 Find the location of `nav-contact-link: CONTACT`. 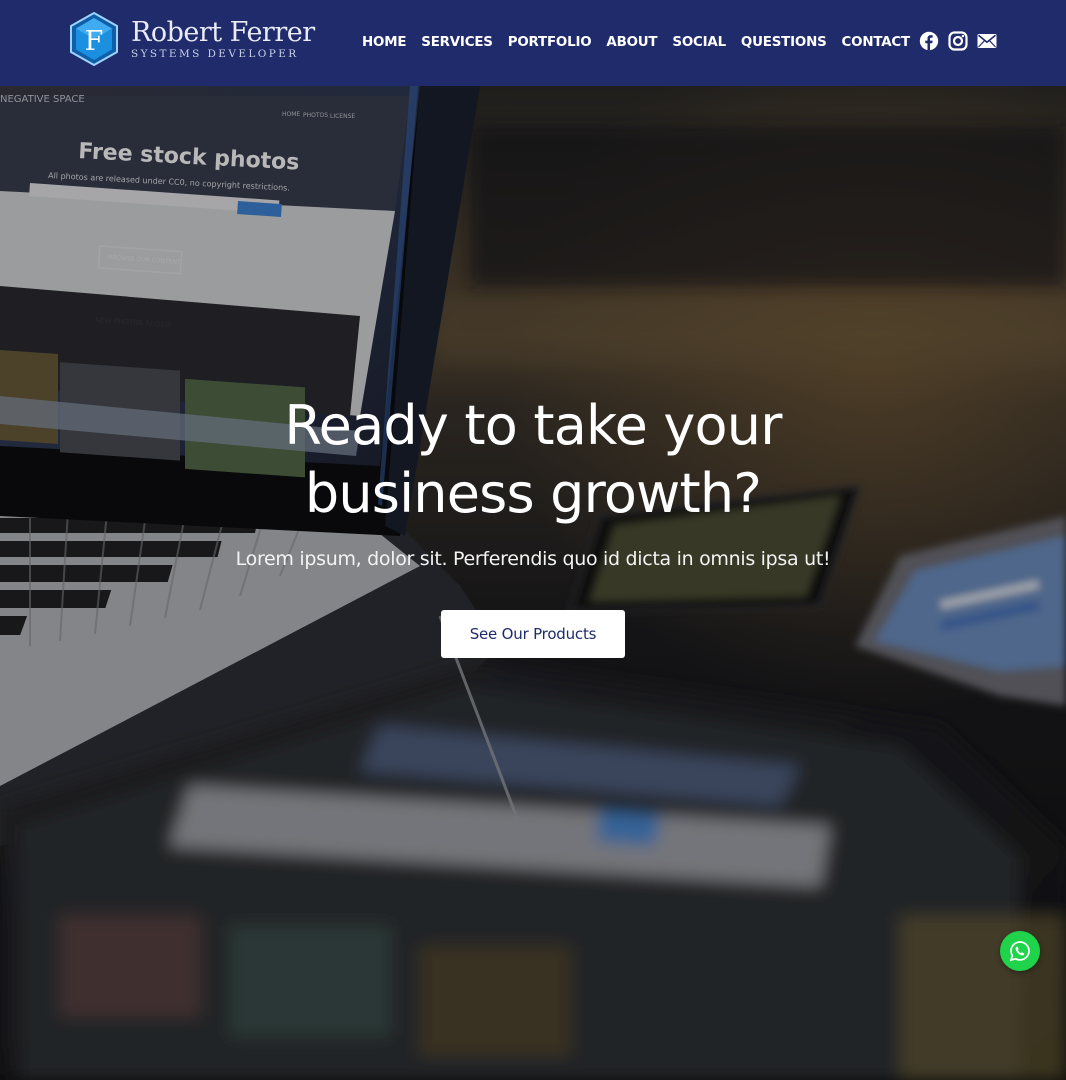

nav-contact-link: CONTACT is located at coordinates (876, 43).